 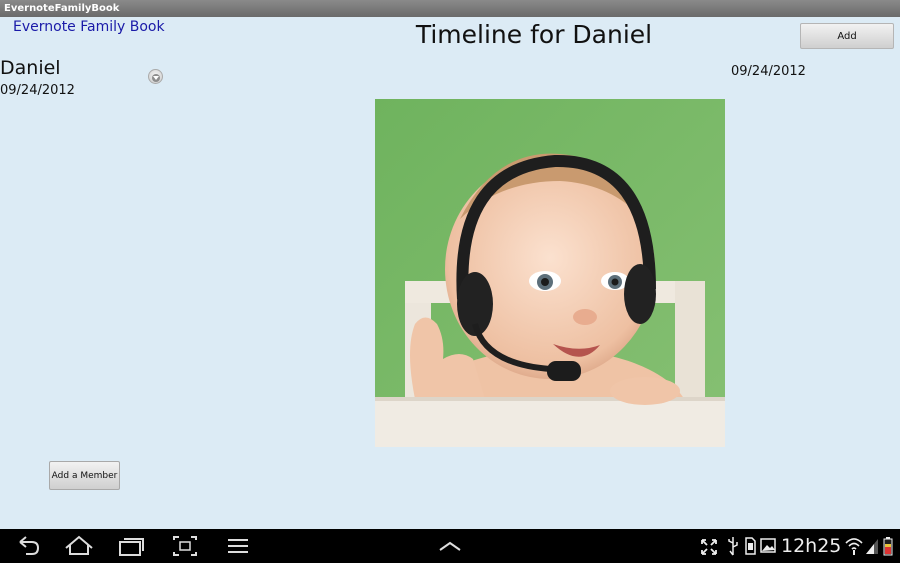 I want to click on recent-apps-icon, so click(x=132, y=546).